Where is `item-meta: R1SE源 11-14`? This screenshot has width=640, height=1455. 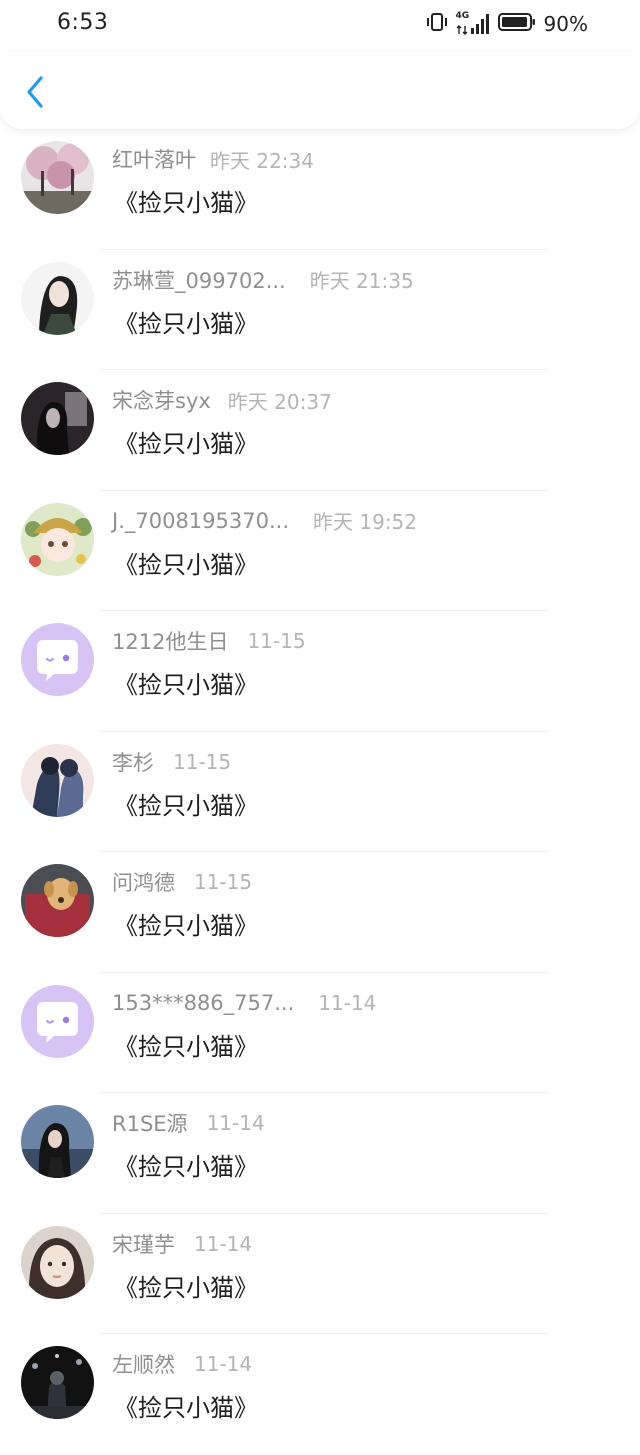
item-meta: R1SE源 11-14 is located at coordinates (188, 1123).